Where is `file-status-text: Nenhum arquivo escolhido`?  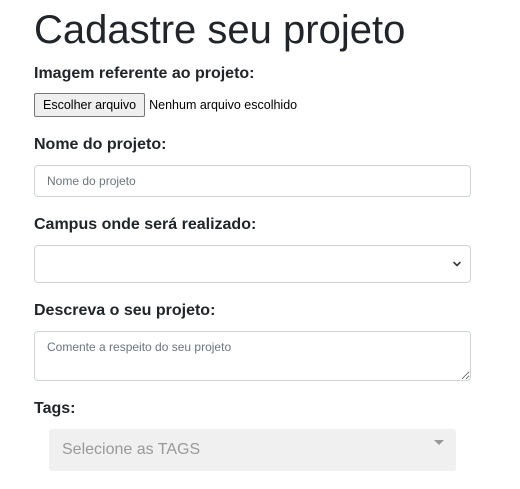
file-status-text: Nenhum arquivo escolhido is located at coordinates (223, 105).